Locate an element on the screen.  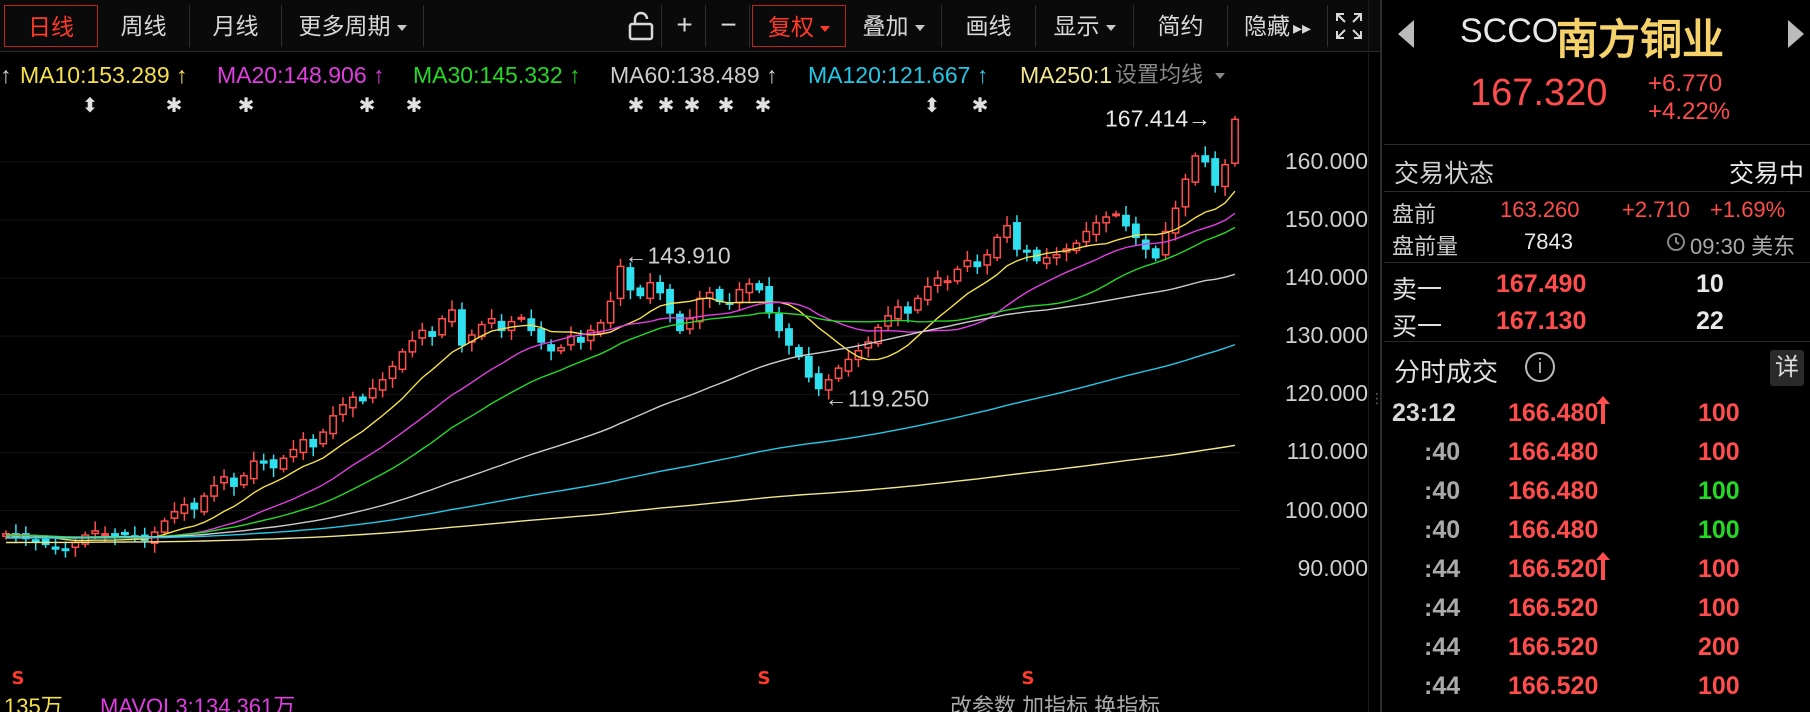
previous-stock-icon is located at coordinates (1406, 34).